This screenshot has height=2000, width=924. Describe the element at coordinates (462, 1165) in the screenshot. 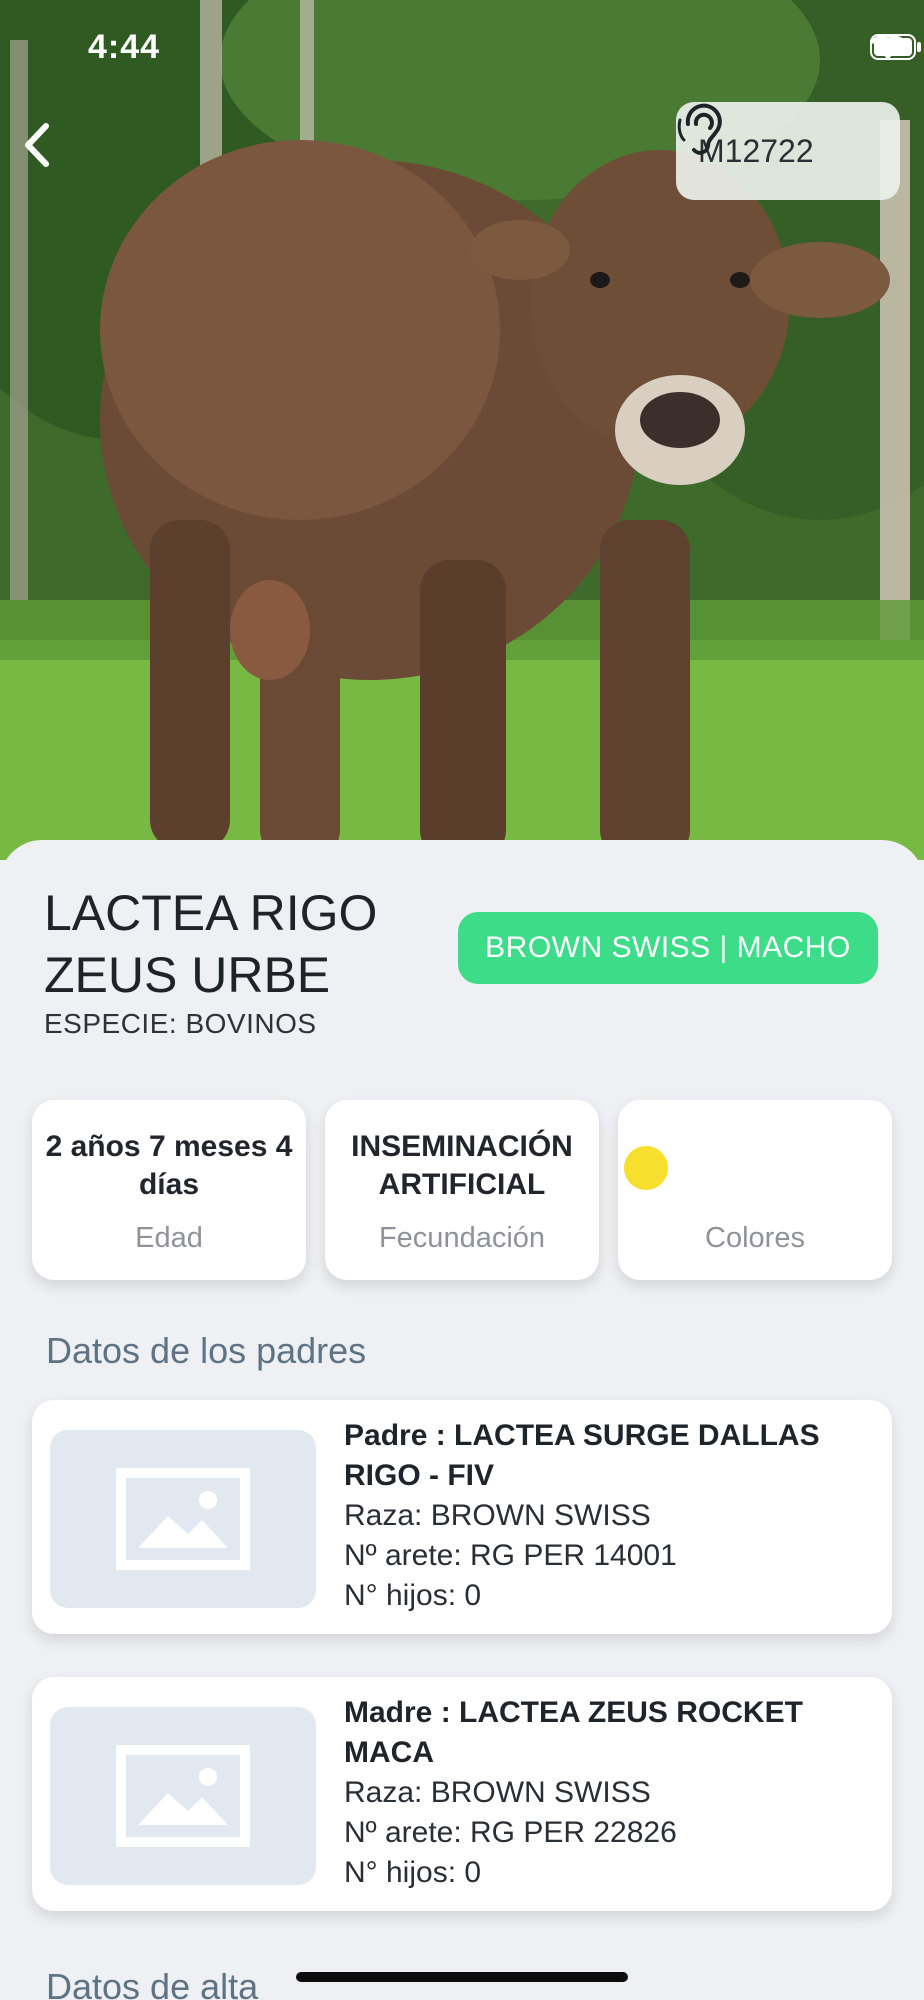

I see `fertilization-value: INSEMINACIÓN ARTIFICIAL` at that location.